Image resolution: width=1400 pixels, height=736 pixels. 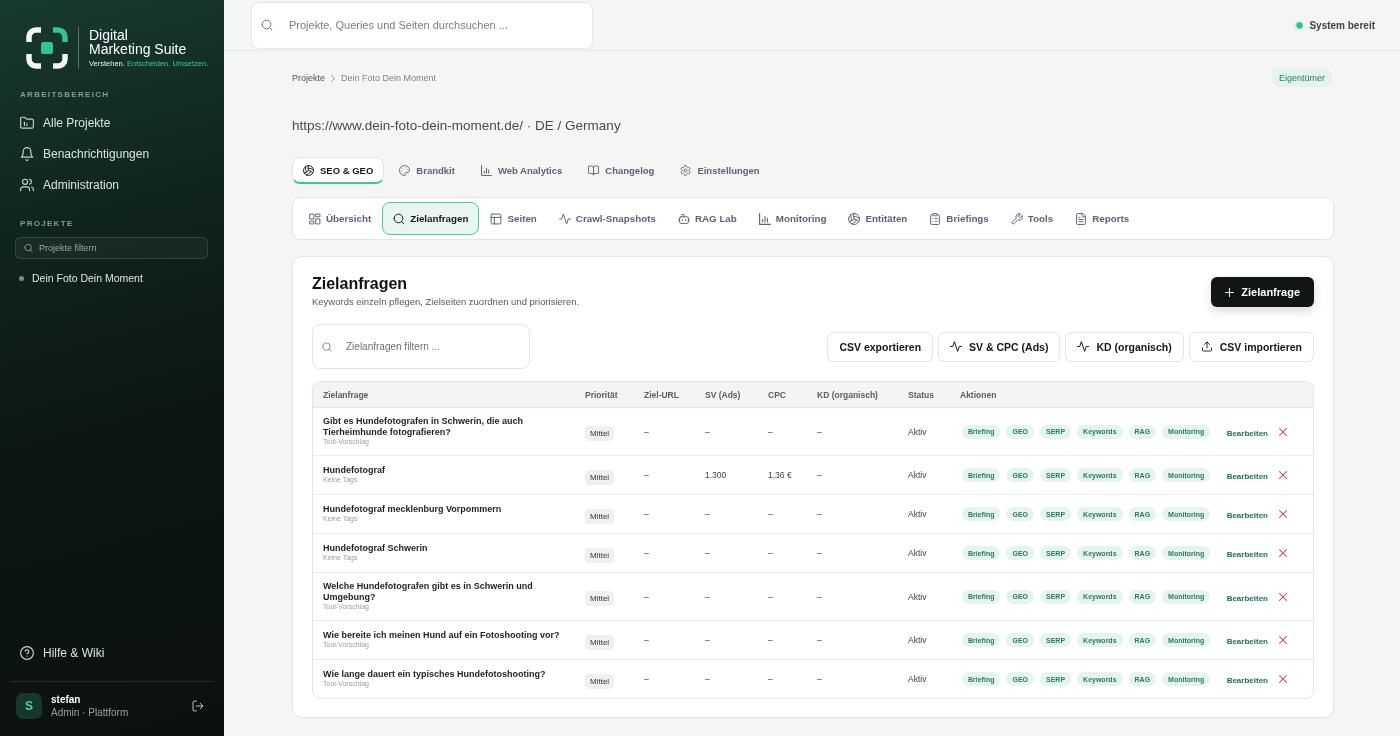 What do you see at coordinates (921, 394) in the screenshot?
I see `column-header: Status` at bounding box center [921, 394].